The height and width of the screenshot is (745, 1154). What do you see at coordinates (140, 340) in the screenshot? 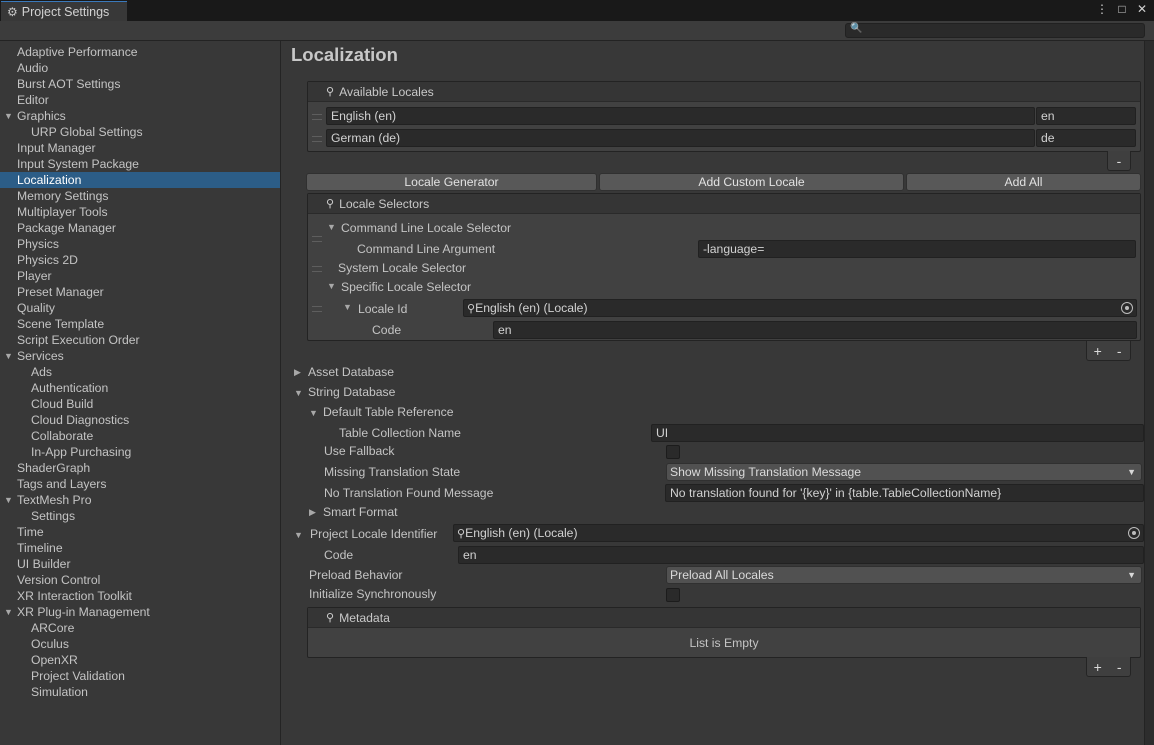
I see `sidebar-item-script-execution-order: Script Execution Order` at bounding box center [140, 340].